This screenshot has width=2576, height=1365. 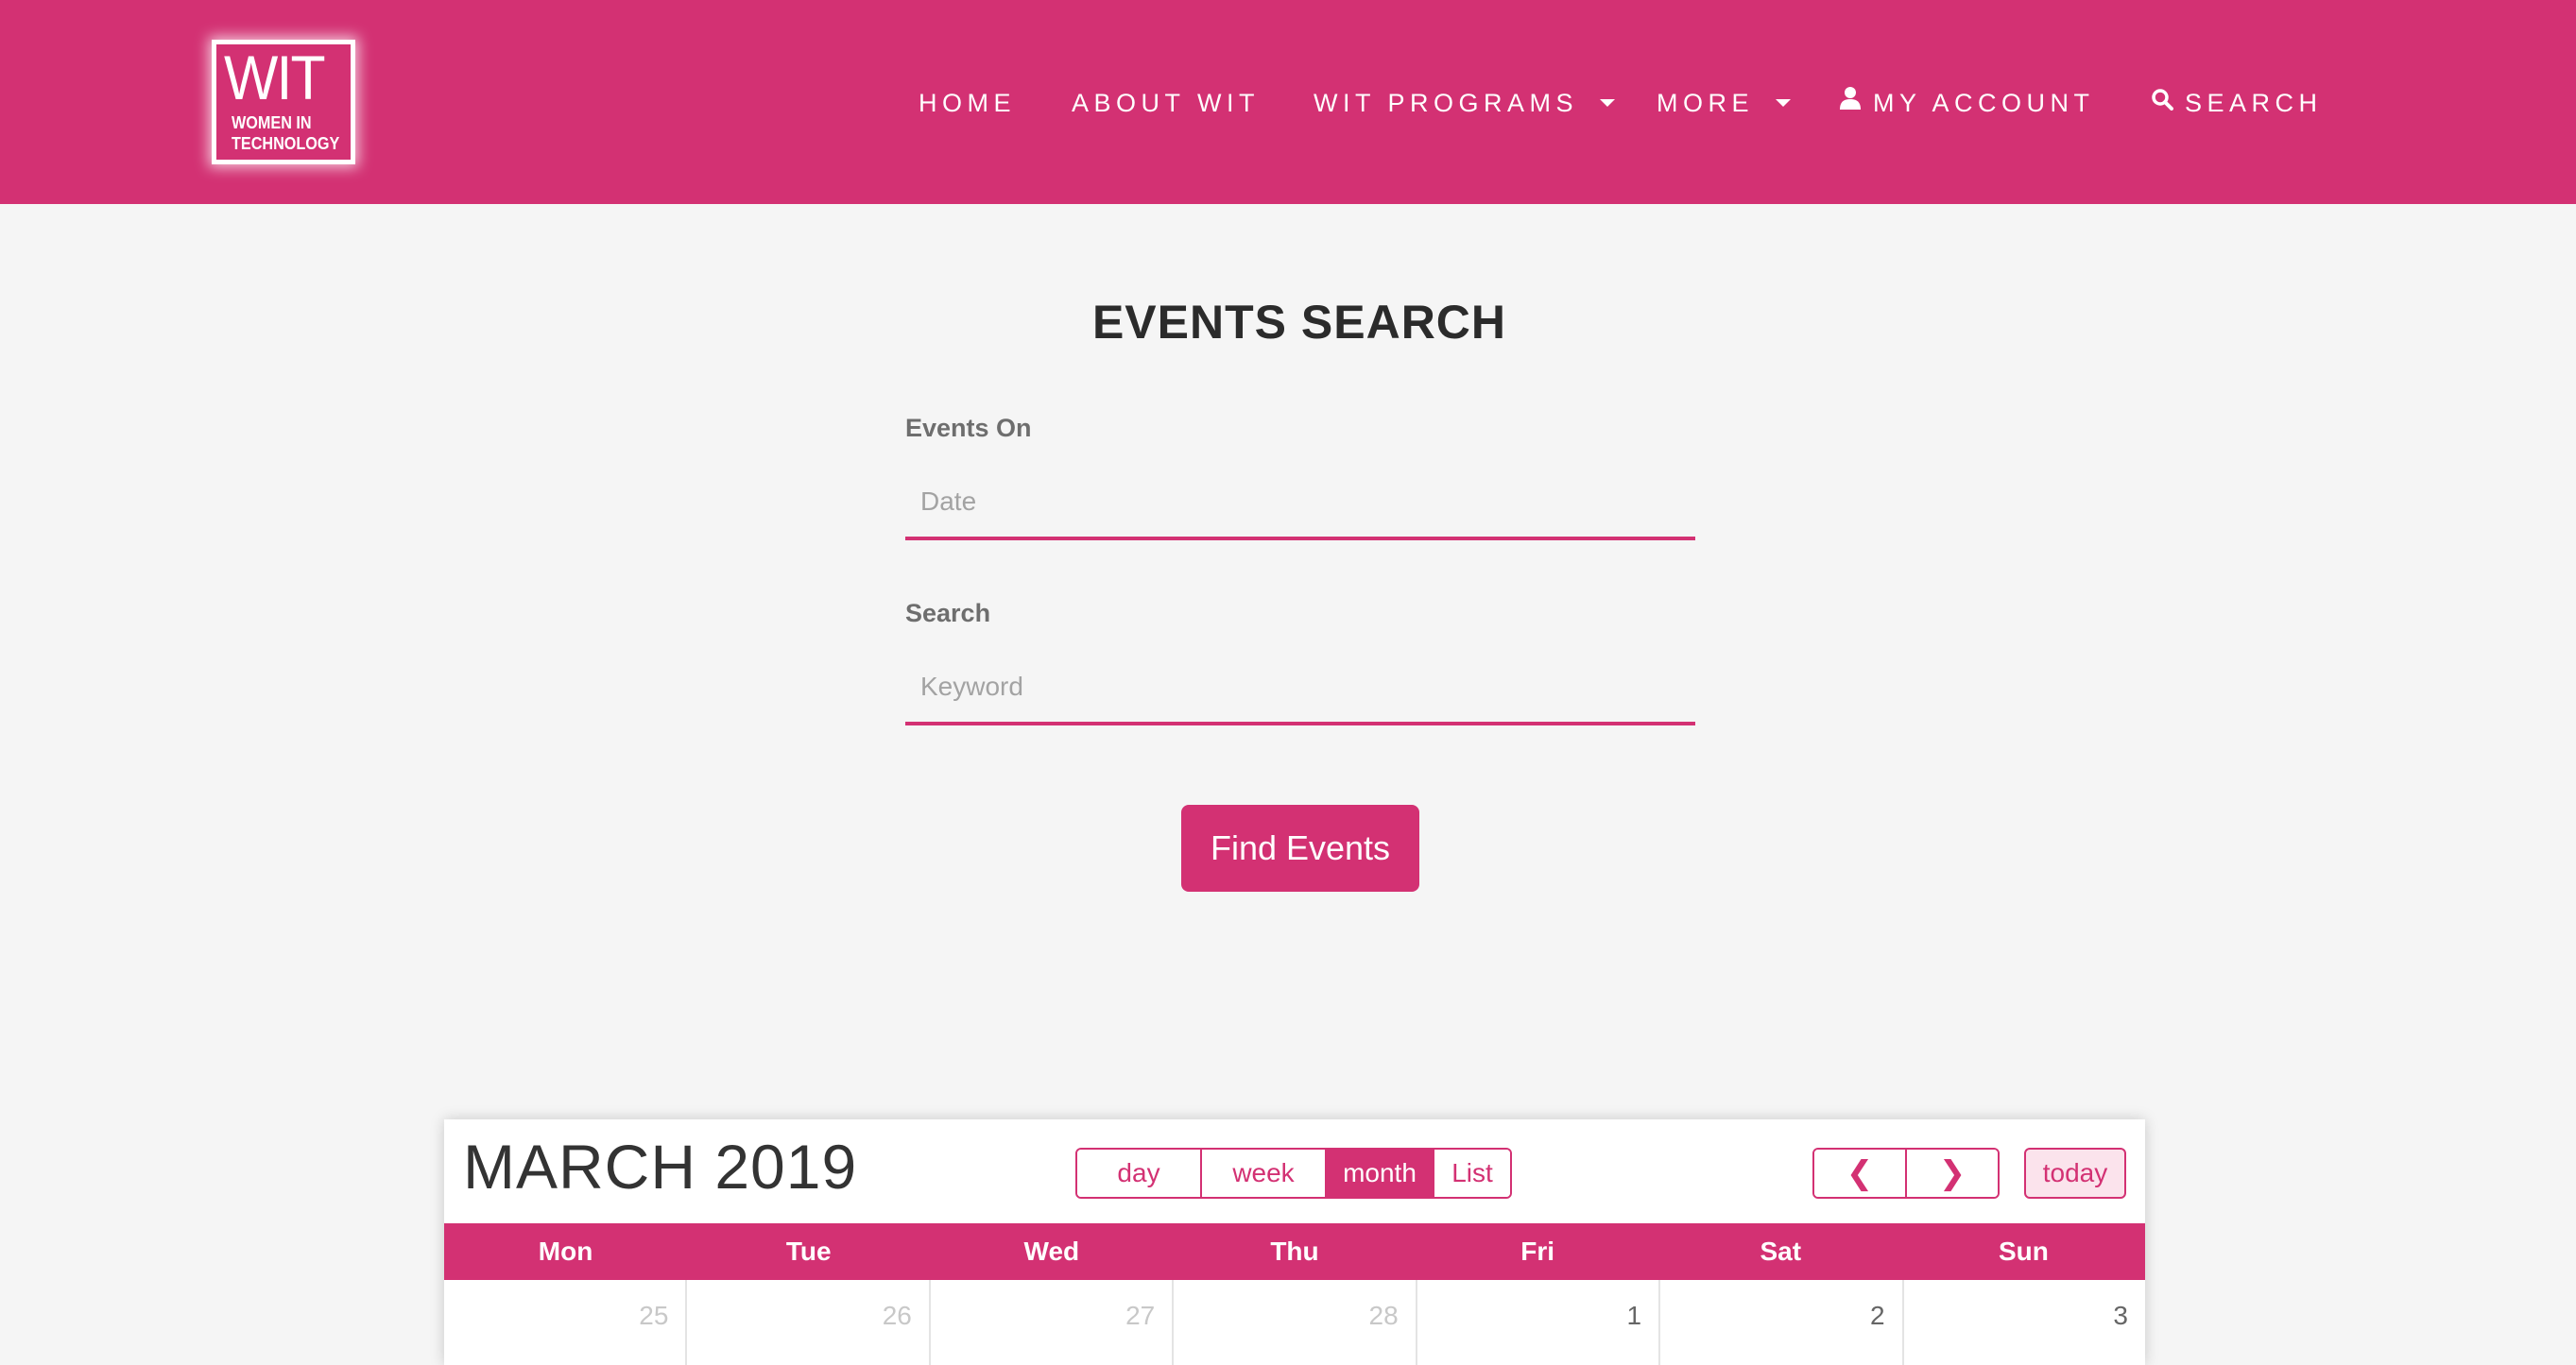 I want to click on nav-home-label: HOME, so click(x=967, y=103).